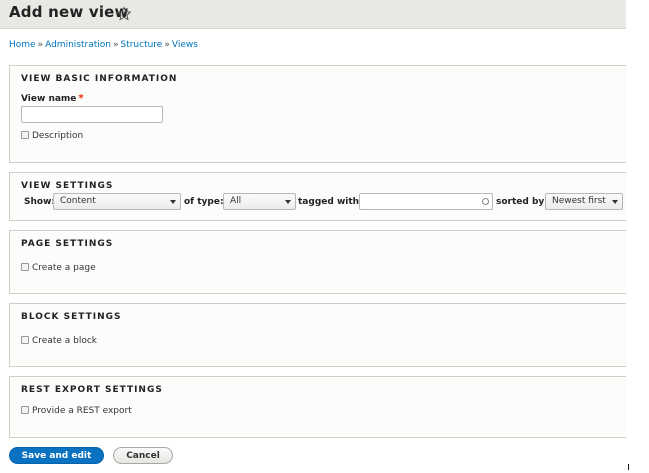  I want to click on view-name-label: View name *, so click(52, 98).